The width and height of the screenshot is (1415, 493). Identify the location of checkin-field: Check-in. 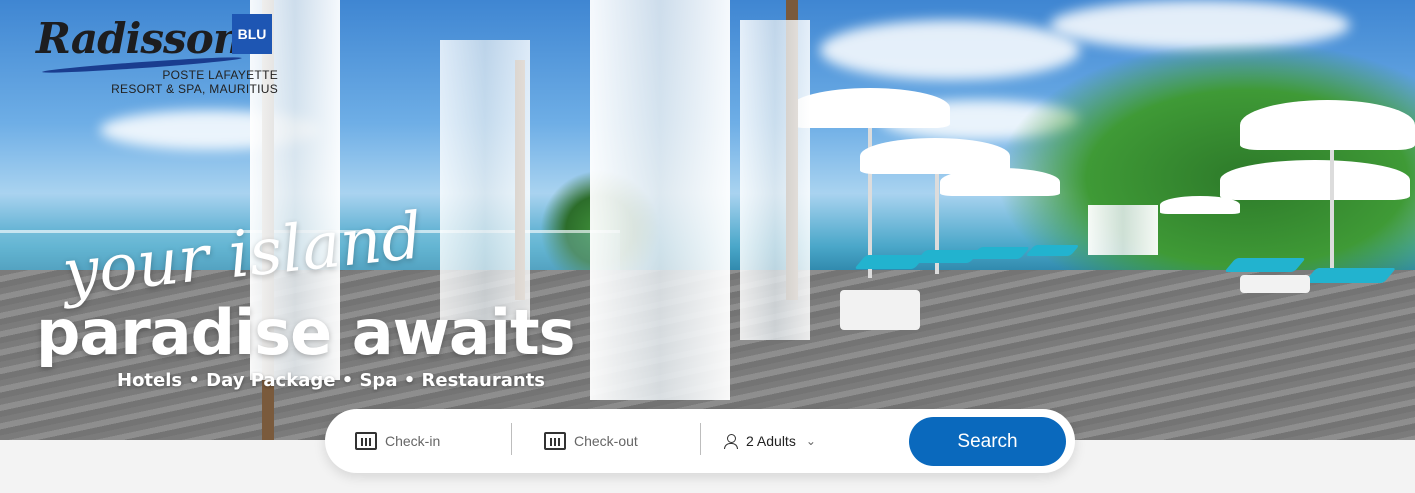
(430, 441).